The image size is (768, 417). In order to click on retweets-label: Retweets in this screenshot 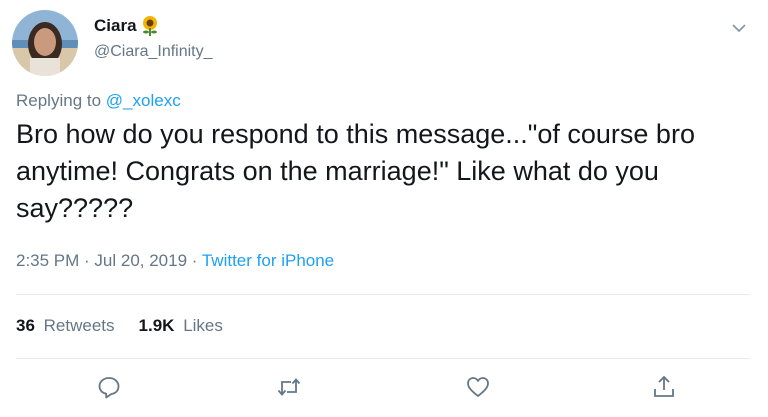, I will do `click(79, 325)`.